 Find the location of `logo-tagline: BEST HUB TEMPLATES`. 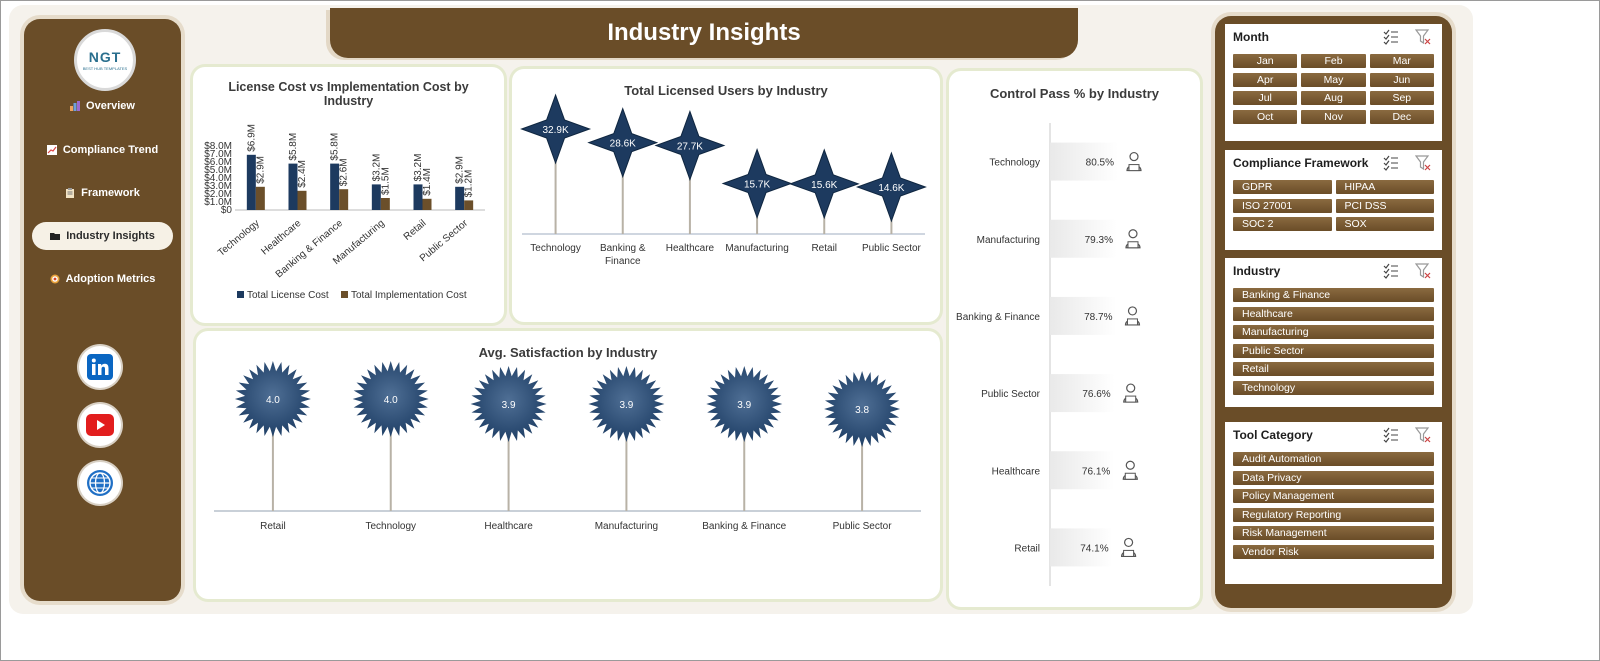

logo-tagline: BEST HUB TEMPLATES is located at coordinates (105, 68).